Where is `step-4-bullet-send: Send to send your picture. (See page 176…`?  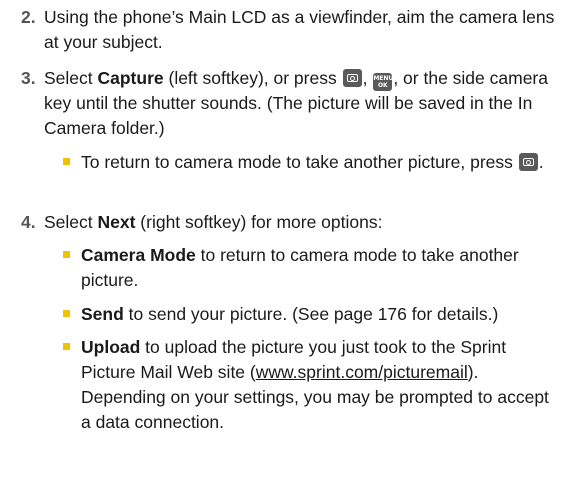
step-4-bullet-send: Send to send your picture. (See page 176… is located at coordinates (289, 314).